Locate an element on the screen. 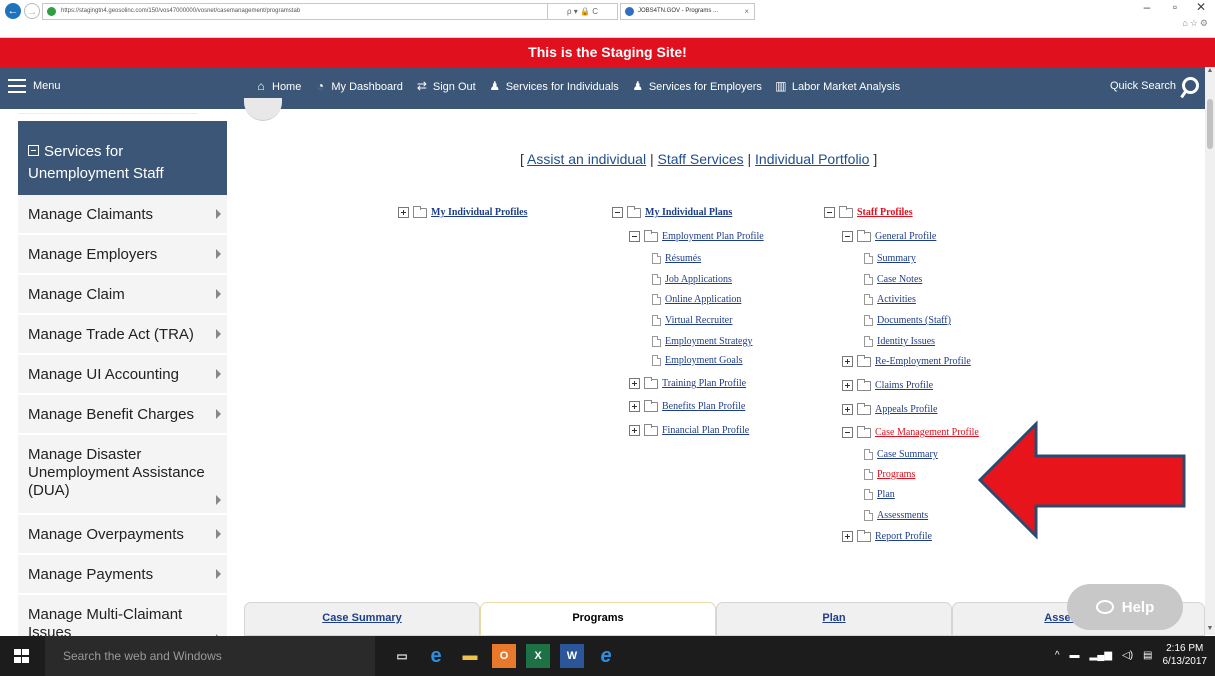  quick-search-button: Quick Search is located at coordinates (1154, 85).